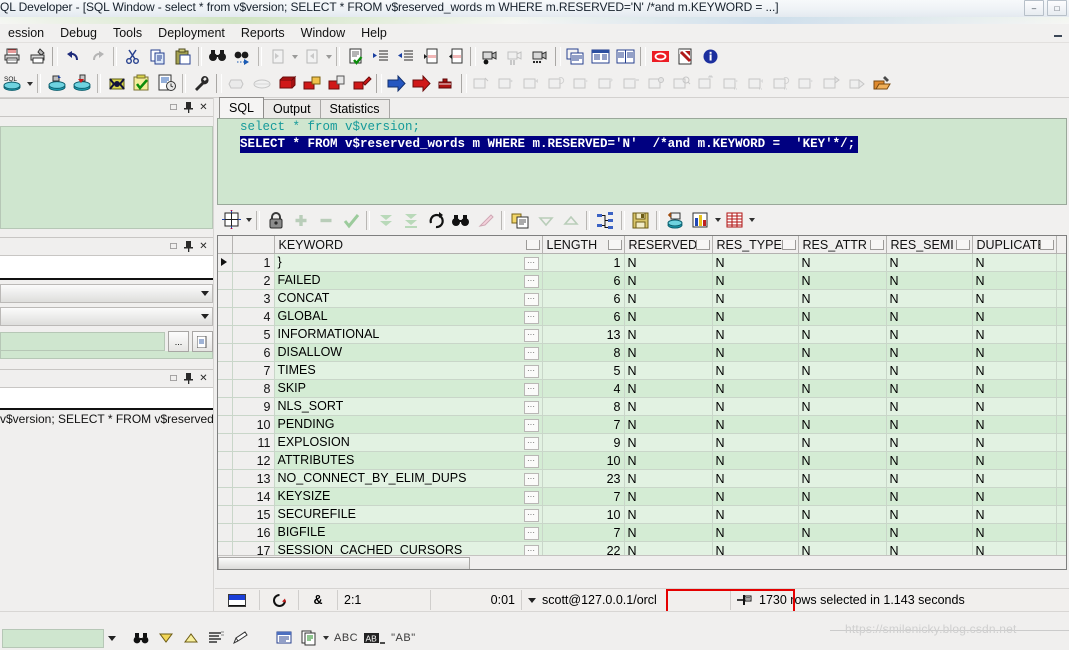 This screenshot has height=650, width=1069. What do you see at coordinates (408, 442) in the screenshot?
I see `cell-keyword: ··· EXPLOSION` at bounding box center [408, 442].